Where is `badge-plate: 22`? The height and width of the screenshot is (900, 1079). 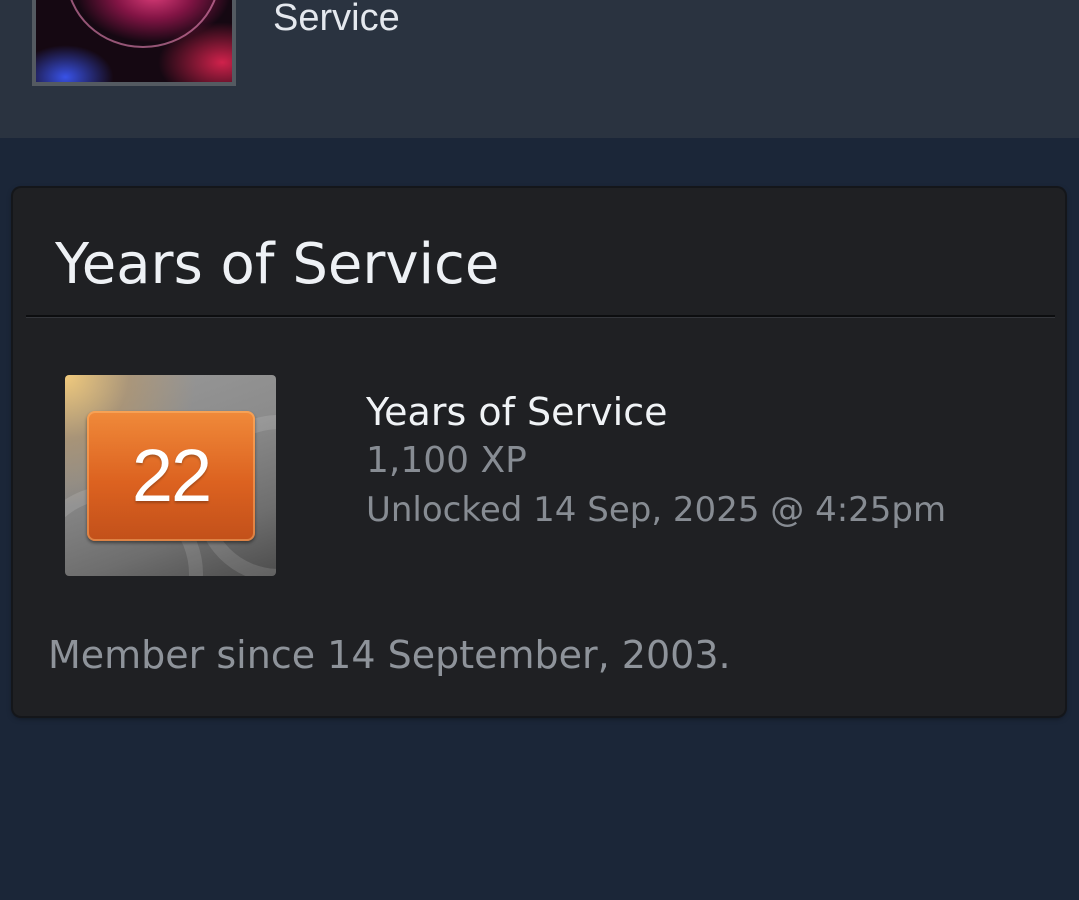 badge-plate: 22 is located at coordinates (171, 476).